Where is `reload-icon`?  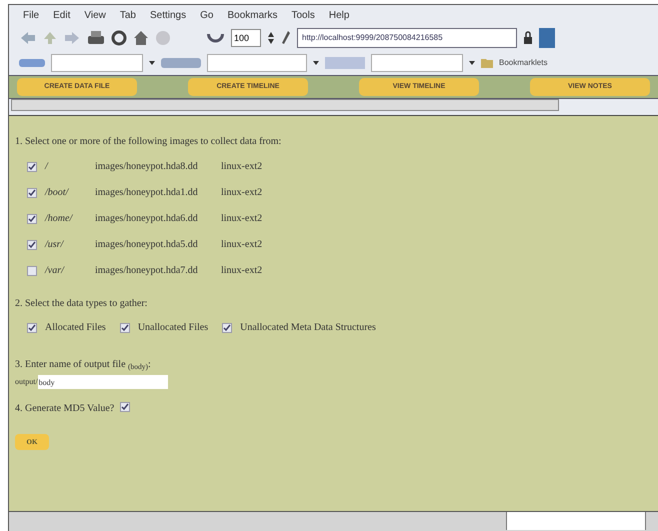 reload-icon is located at coordinates (119, 38).